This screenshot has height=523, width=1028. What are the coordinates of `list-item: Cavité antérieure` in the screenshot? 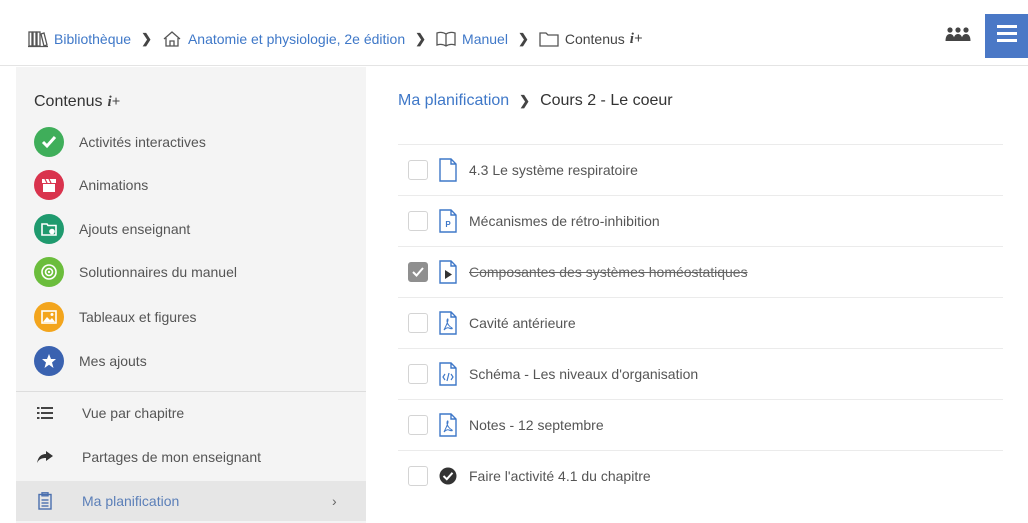 It's located at (700, 322).